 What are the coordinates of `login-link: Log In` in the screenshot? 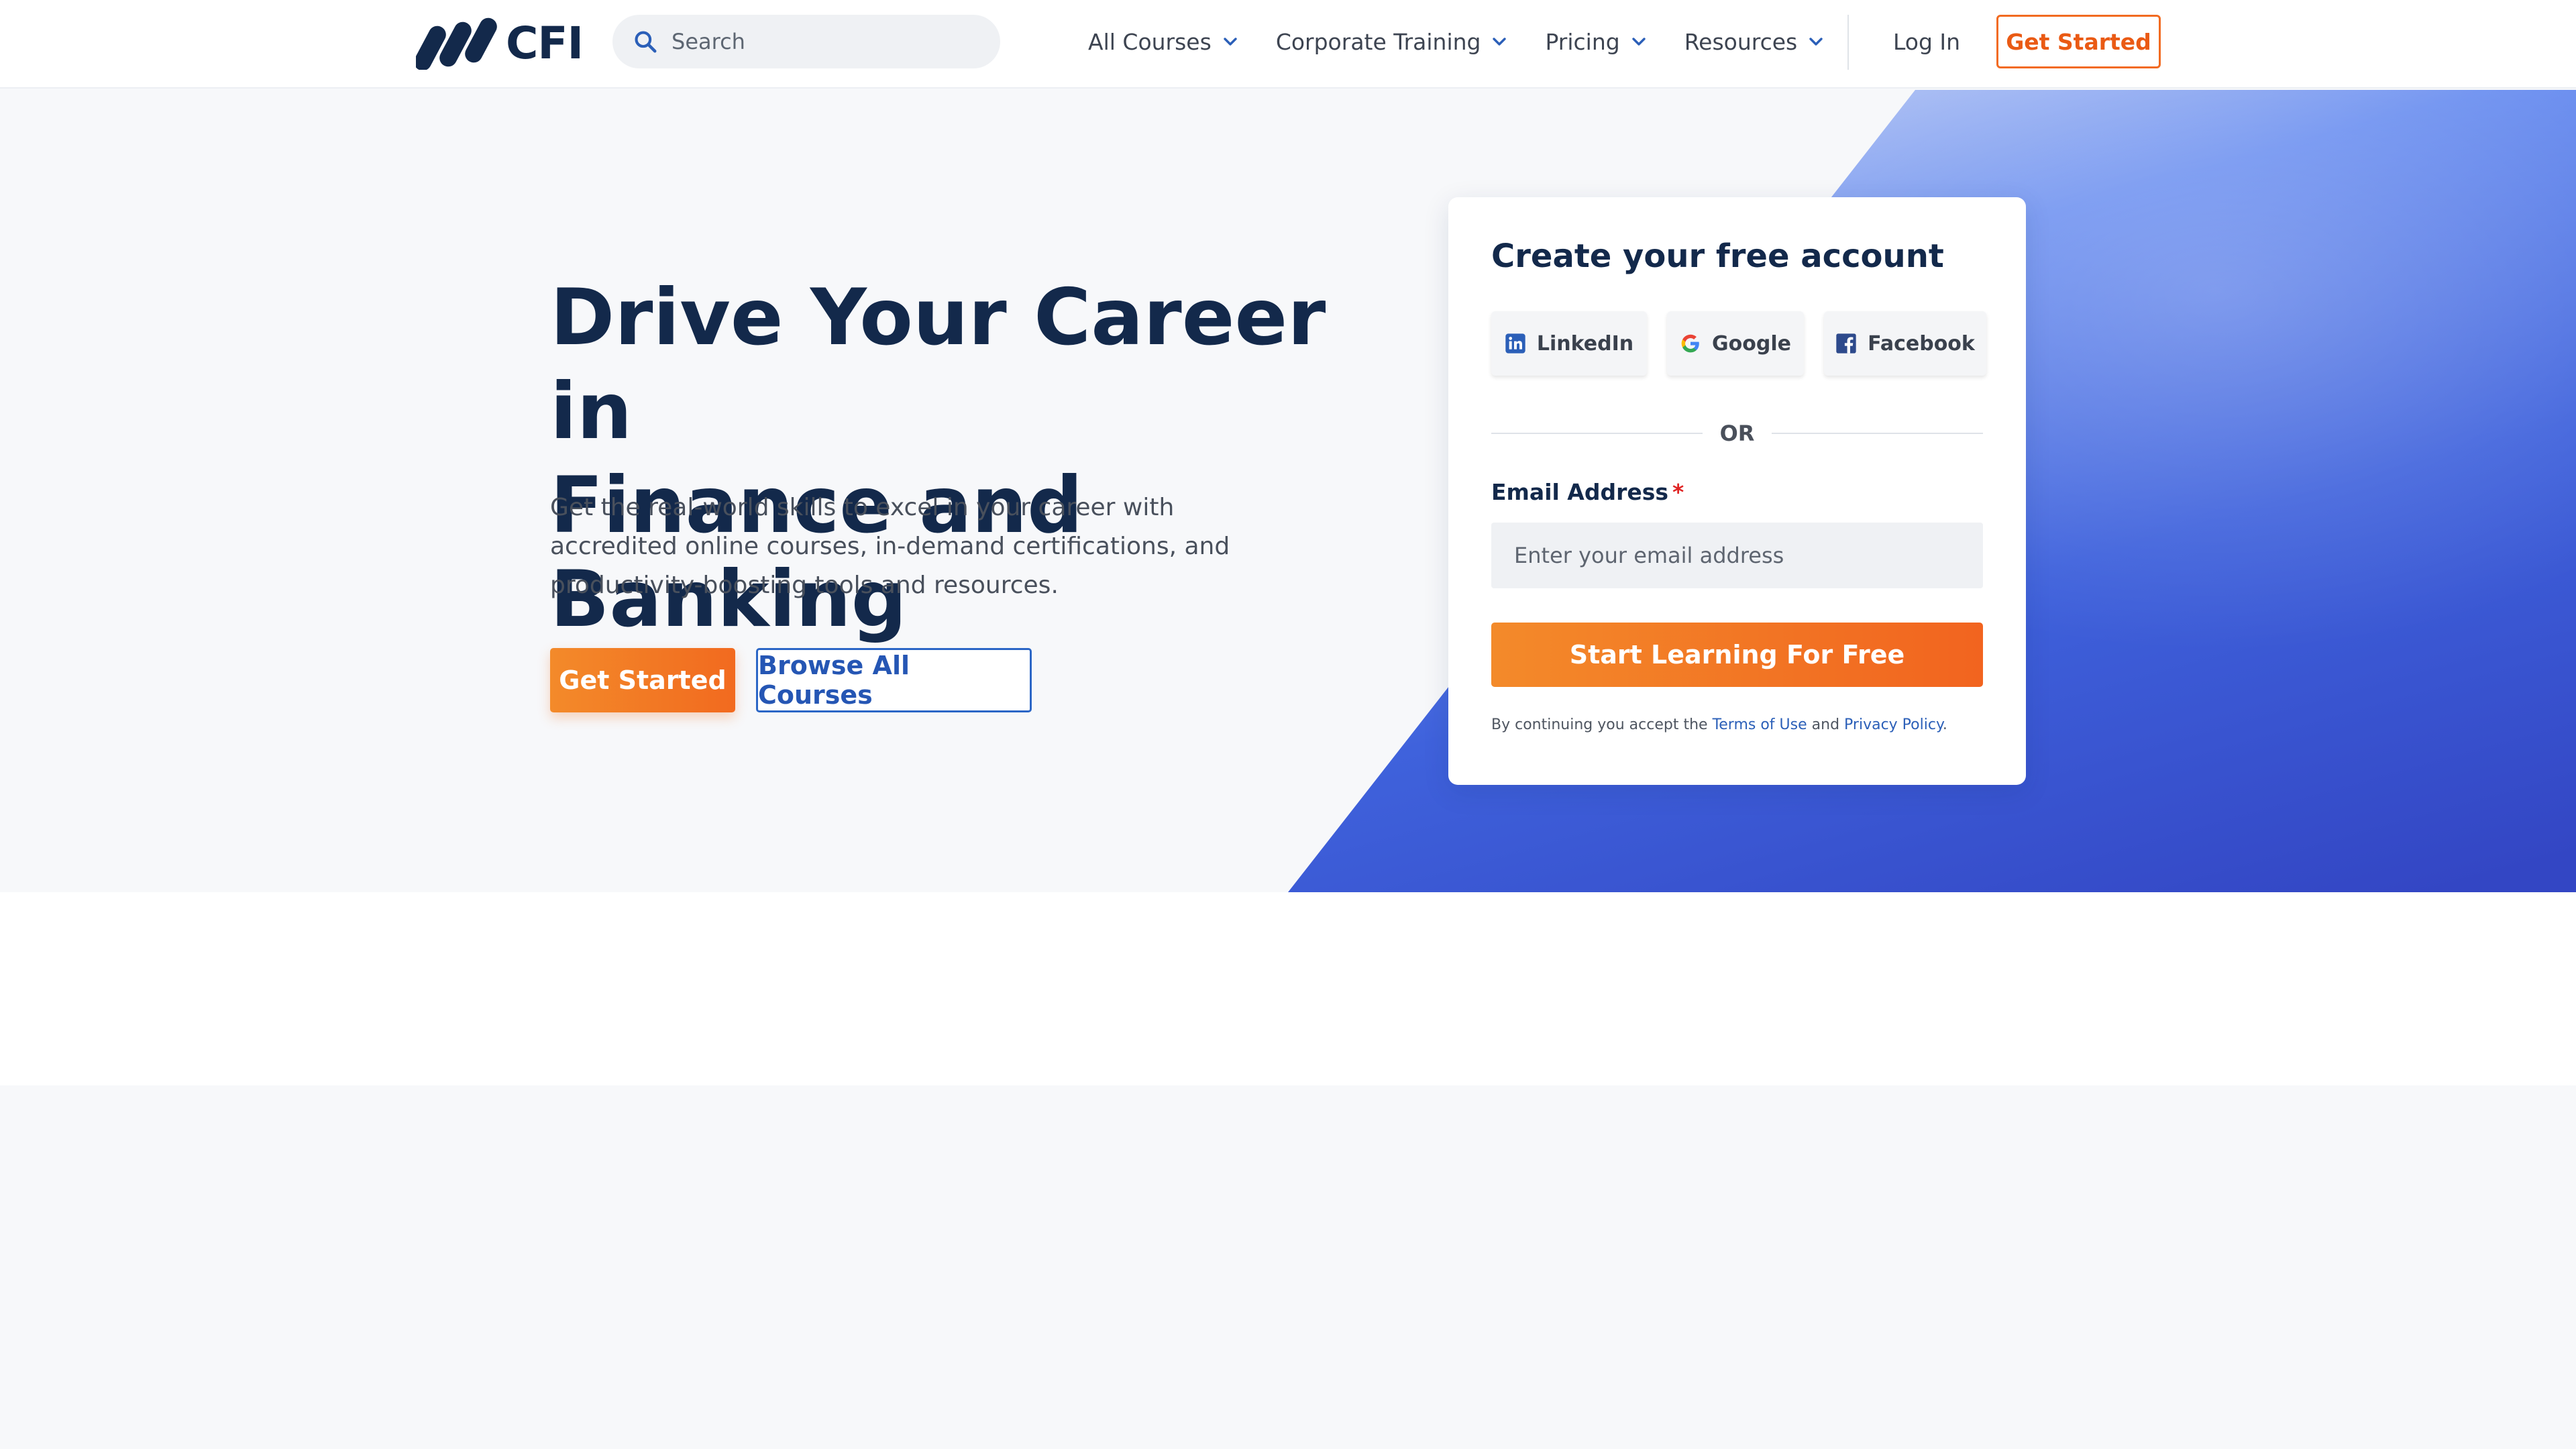 It's located at (1926, 41).